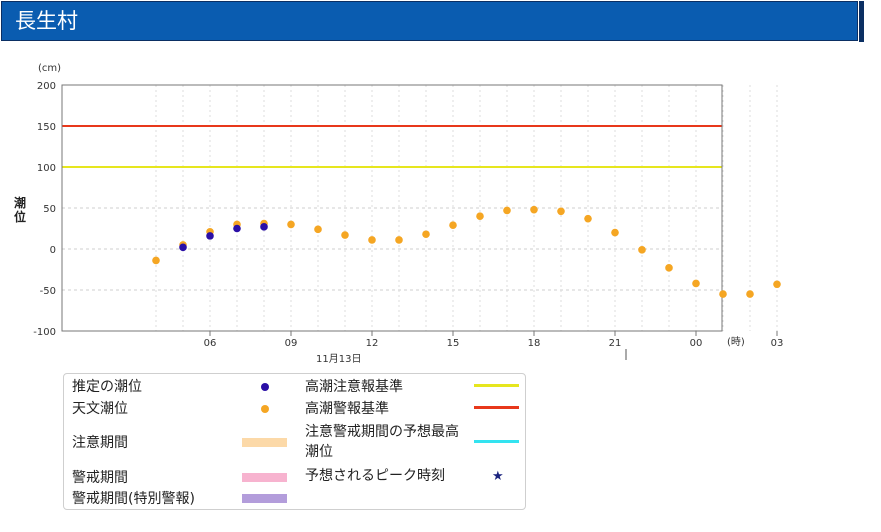  Describe the element at coordinates (133, 499) in the screenshot. I see `legend-label-special-warning-period: 警戒期間(特別警報)` at that location.